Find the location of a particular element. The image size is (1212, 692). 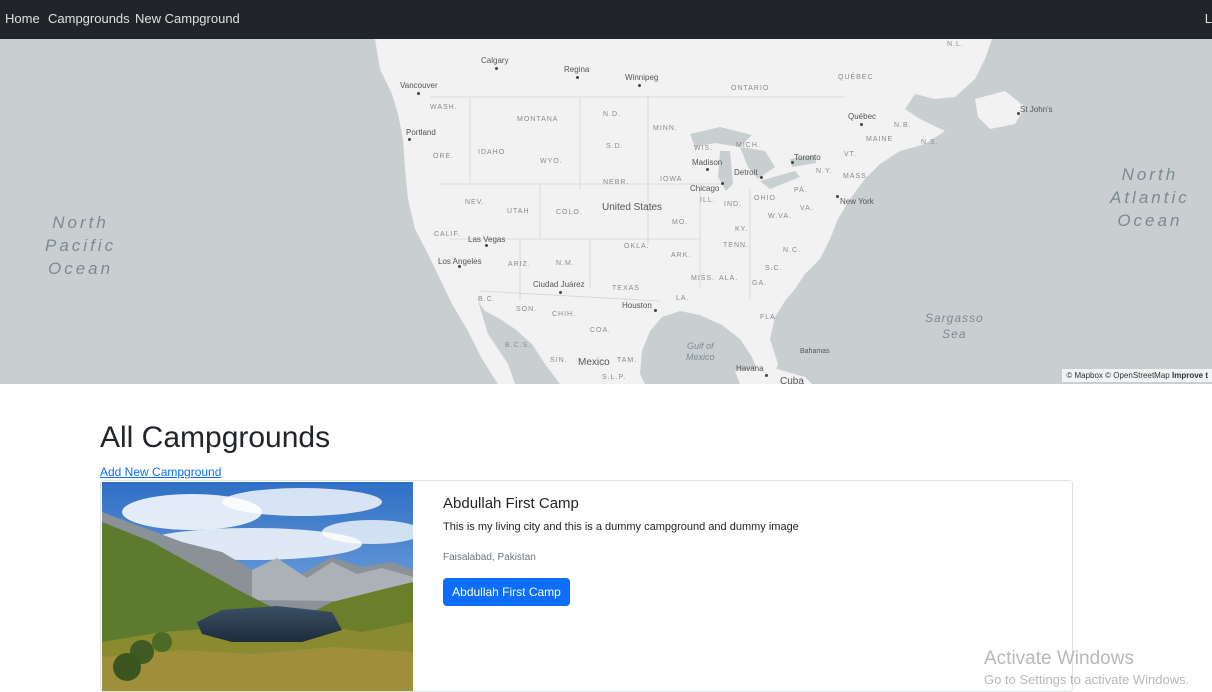

region-label: ARK. is located at coordinates (681, 255).